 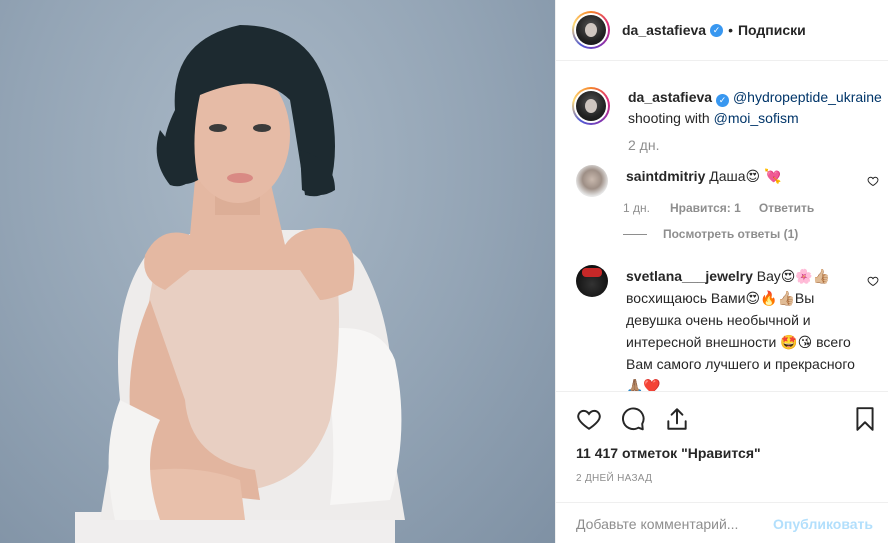 What do you see at coordinates (823, 524) in the screenshot?
I see `publish-button: Опубликовать` at bounding box center [823, 524].